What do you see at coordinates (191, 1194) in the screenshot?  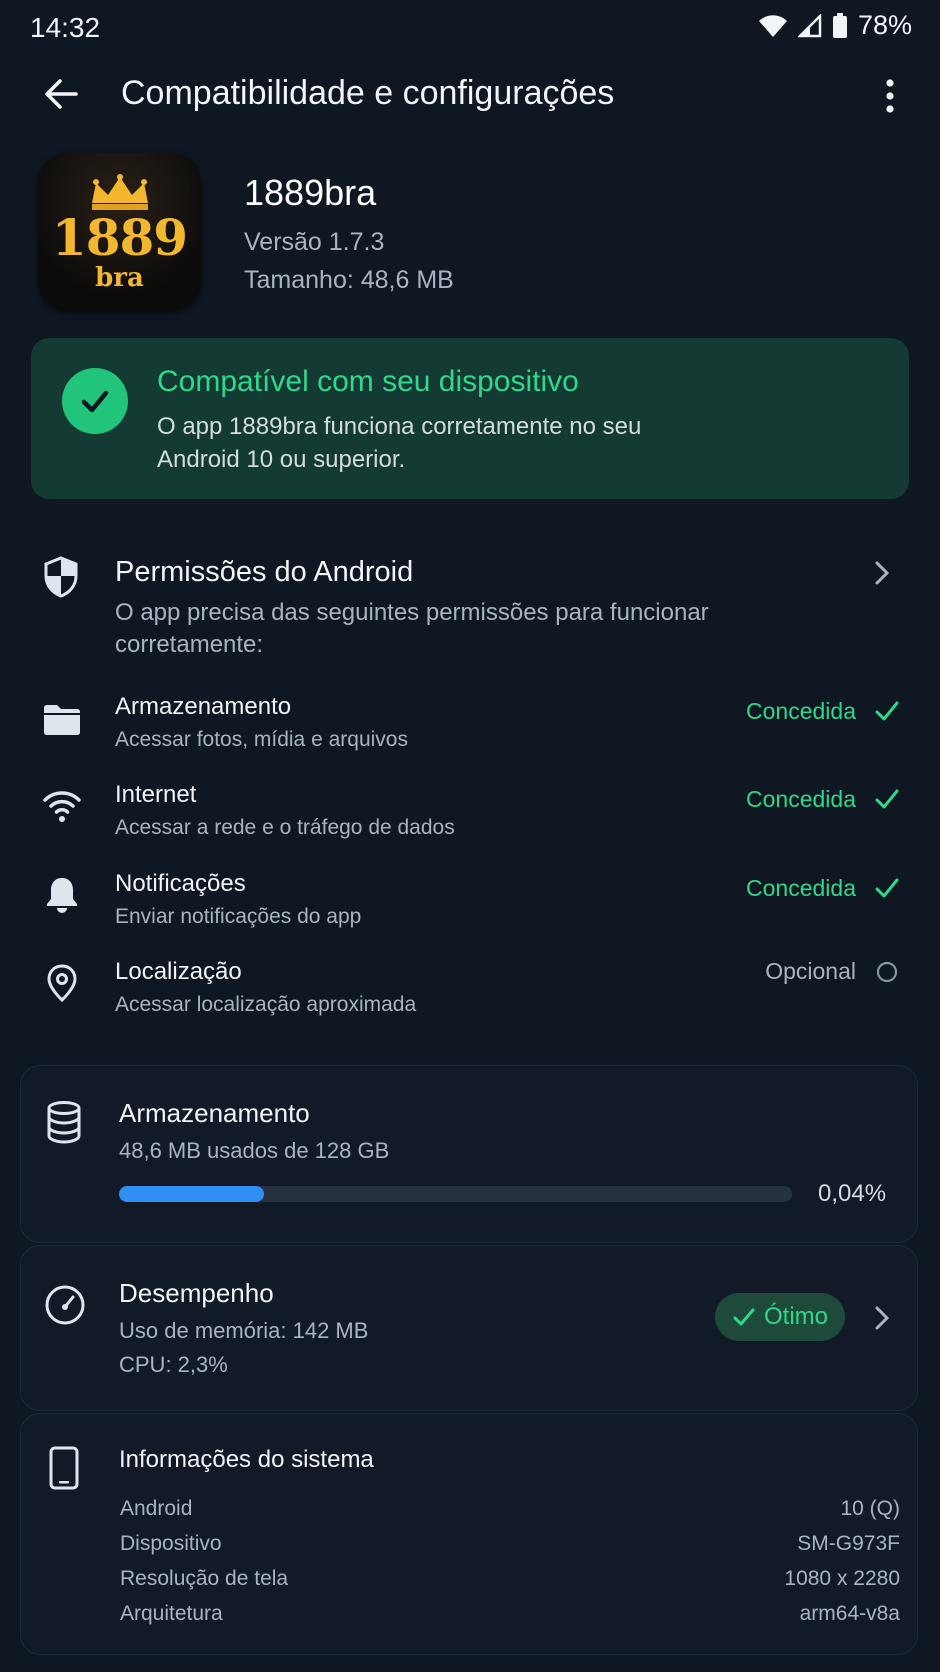 I see `storage-progress-fill` at bounding box center [191, 1194].